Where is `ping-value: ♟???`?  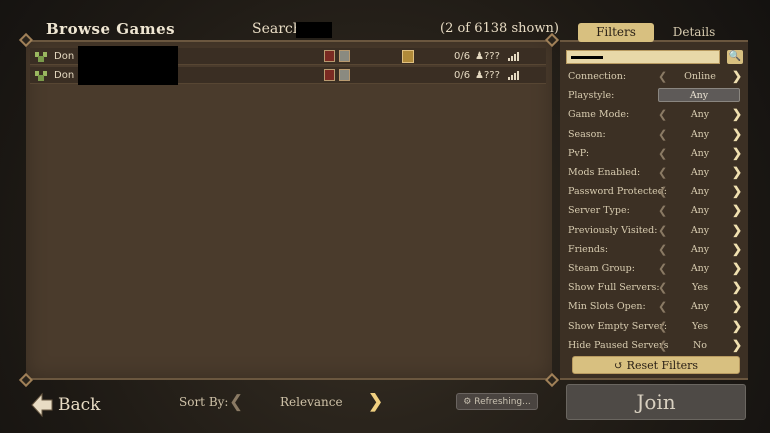
ping-value: ♟??? is located at coordinates (487, 75).